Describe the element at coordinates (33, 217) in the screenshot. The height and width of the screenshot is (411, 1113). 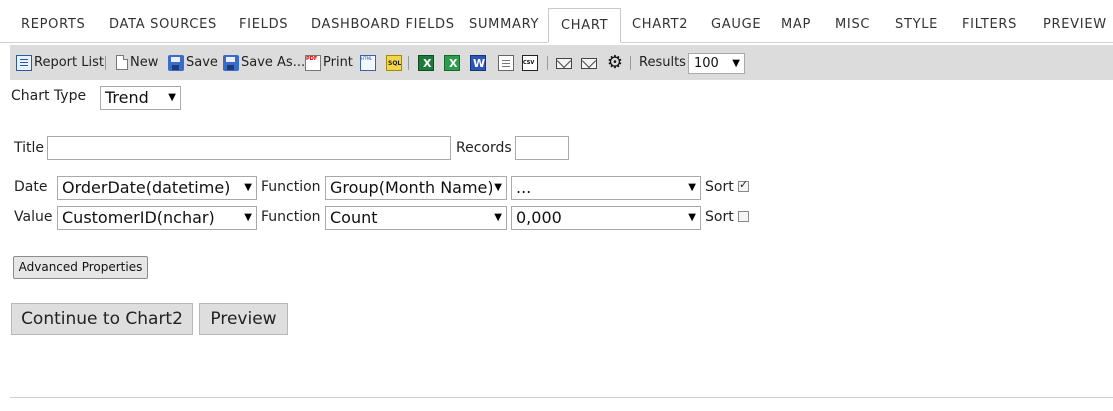
I see `value-label: Value` at that location.